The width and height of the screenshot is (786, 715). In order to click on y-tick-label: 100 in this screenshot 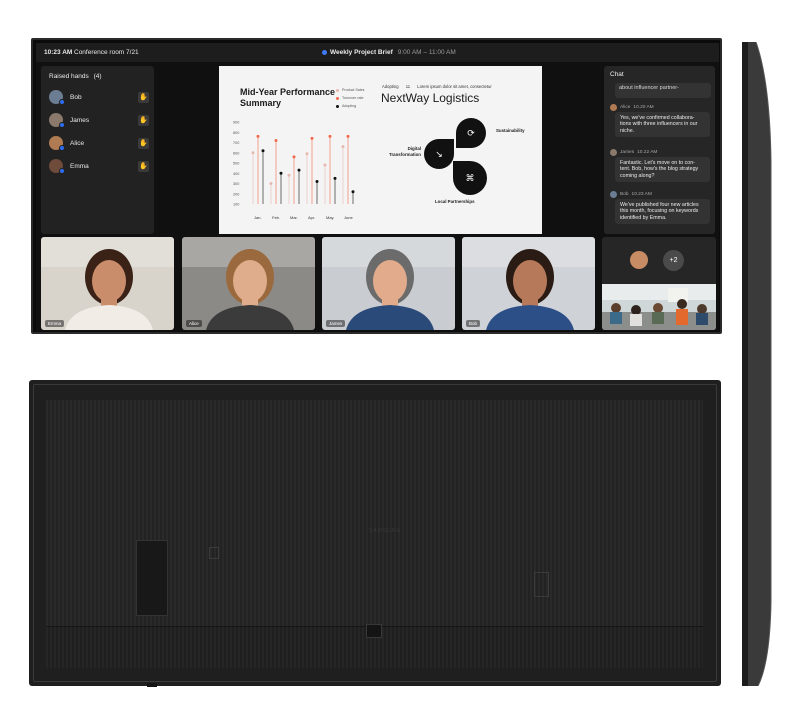, I will do `click(236, 205)`.